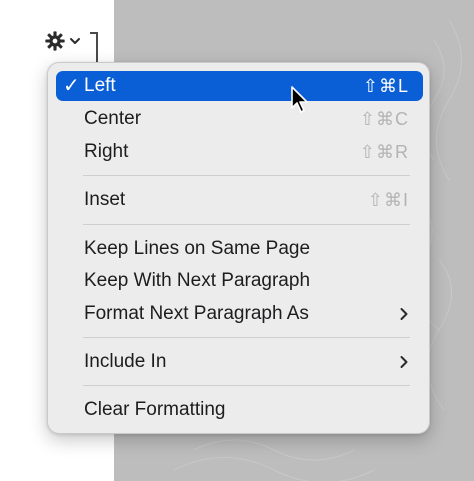 This screenshot has width=474, height=481. I want to click on checkmark-icon: ✓, so click(71, 86).